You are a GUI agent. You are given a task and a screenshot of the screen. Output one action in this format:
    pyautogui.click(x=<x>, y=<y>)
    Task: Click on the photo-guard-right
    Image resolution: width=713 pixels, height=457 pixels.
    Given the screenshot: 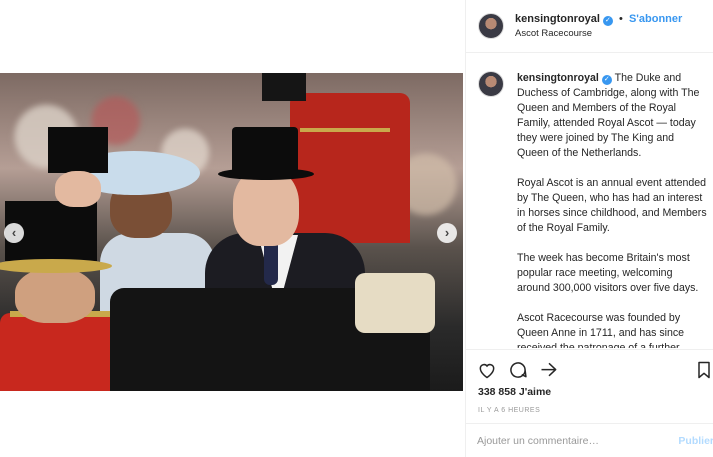 What is the action you would take?
    pyautogui.click(x=350, y=168)
    